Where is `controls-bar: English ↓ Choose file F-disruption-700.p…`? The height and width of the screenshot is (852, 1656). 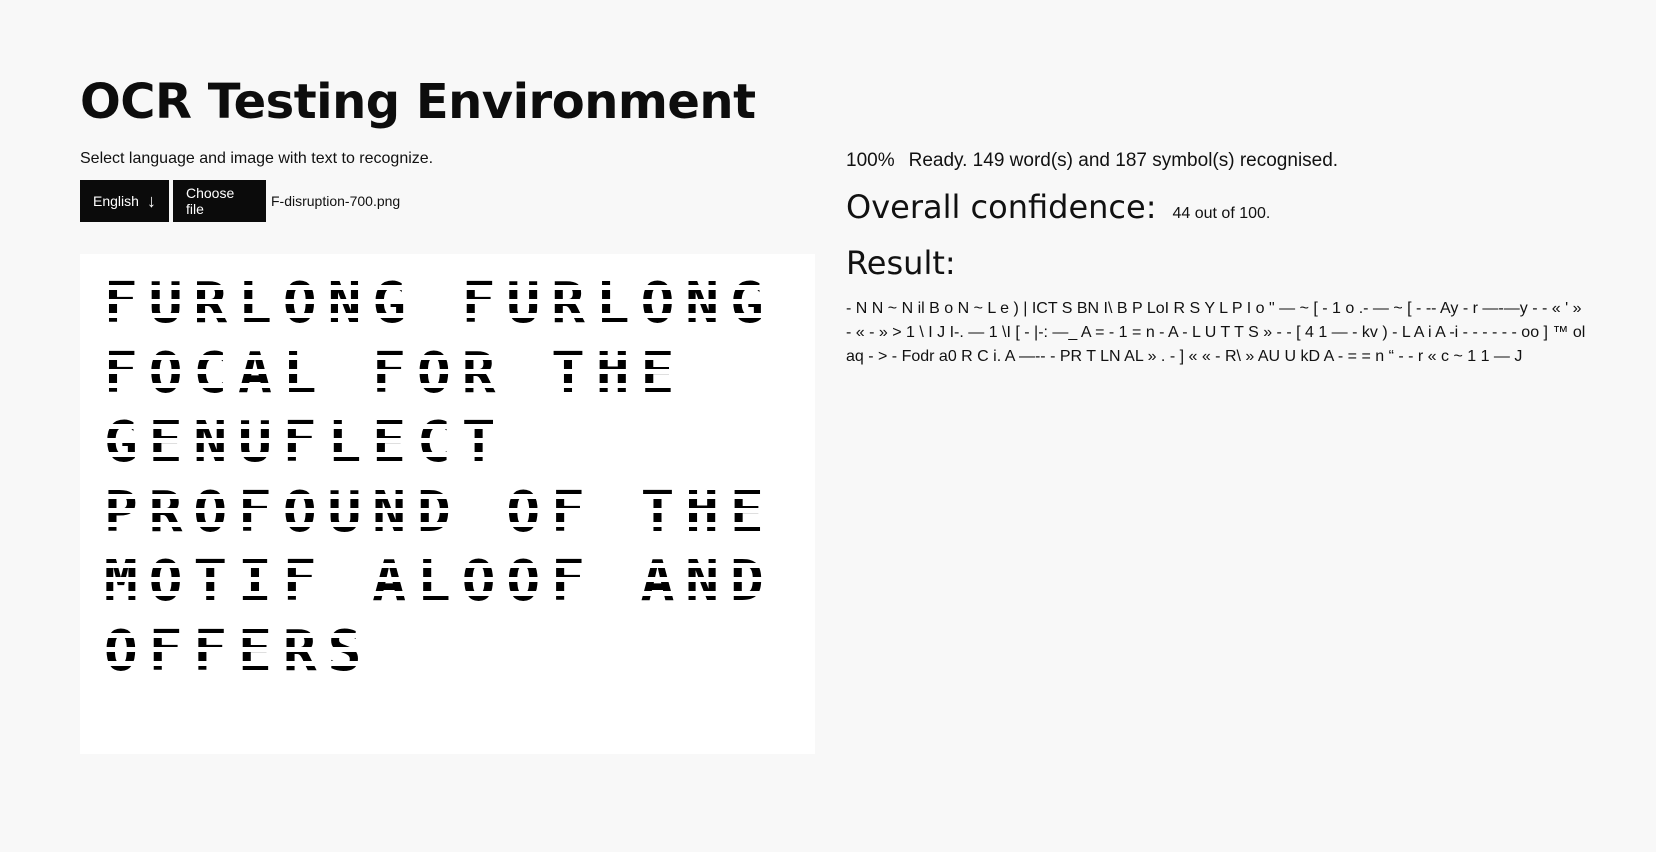
controls-bar: English ↓ Choose file F-disruption-700.p… is located at coordinates (240, 201).